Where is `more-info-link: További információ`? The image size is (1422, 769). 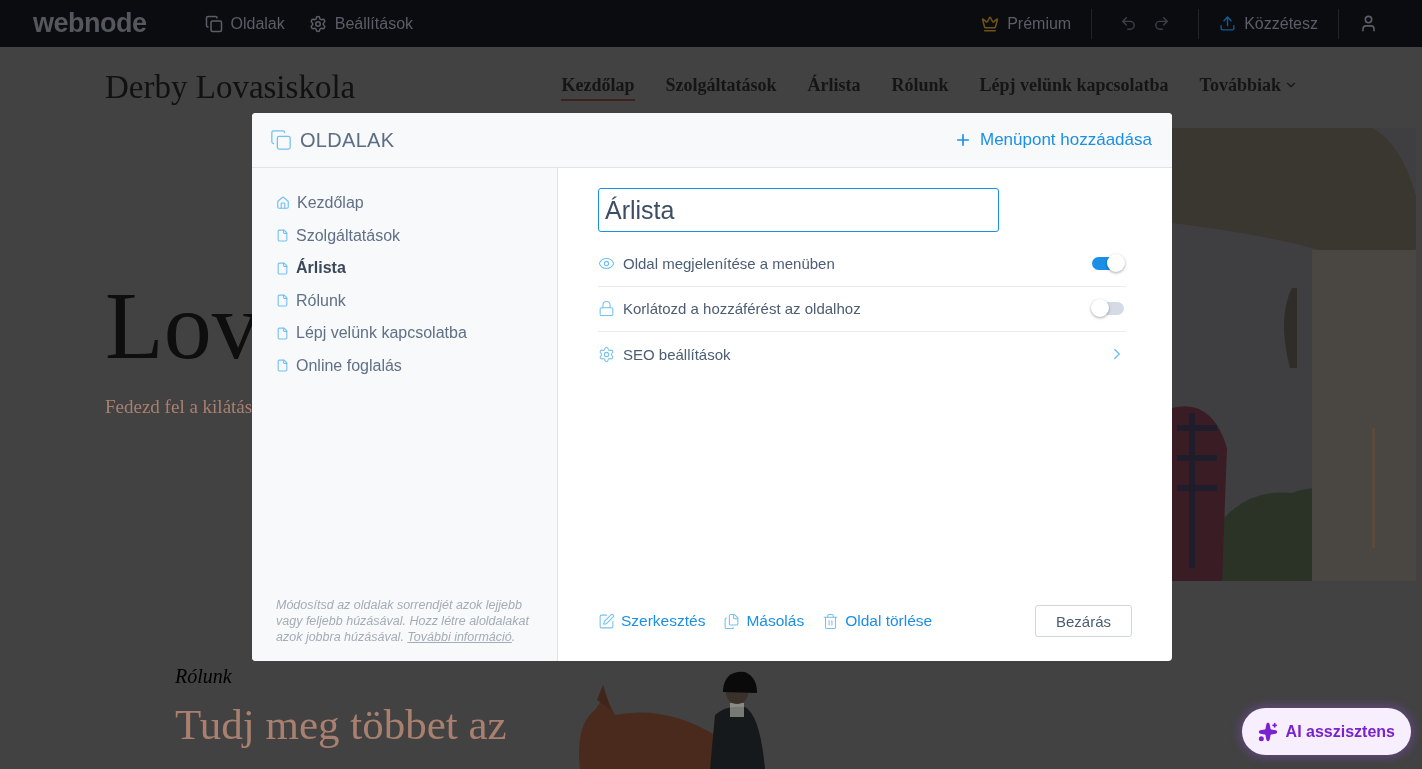
more-info-link: További információ is located at coordinates (459, 637).